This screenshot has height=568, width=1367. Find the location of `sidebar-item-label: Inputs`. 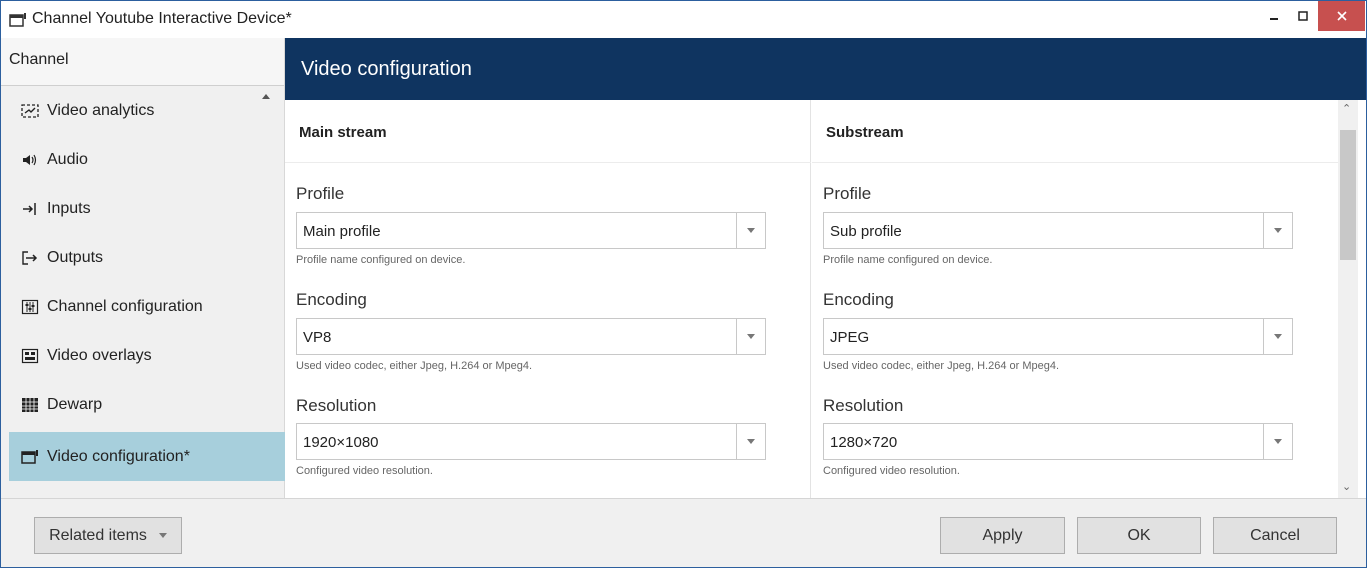

sidebar-item-label: Inputs is located at coordinates (69, 208).